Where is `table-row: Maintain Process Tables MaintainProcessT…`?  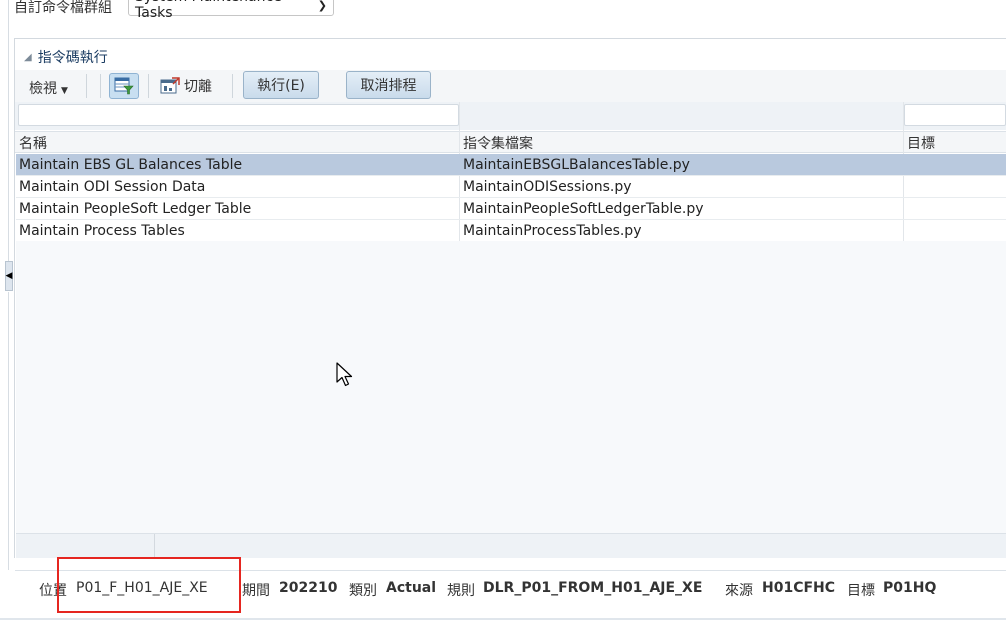
table-row: Maintain Process Tables MaintainProcessT… is located at coordinates (511, 231).